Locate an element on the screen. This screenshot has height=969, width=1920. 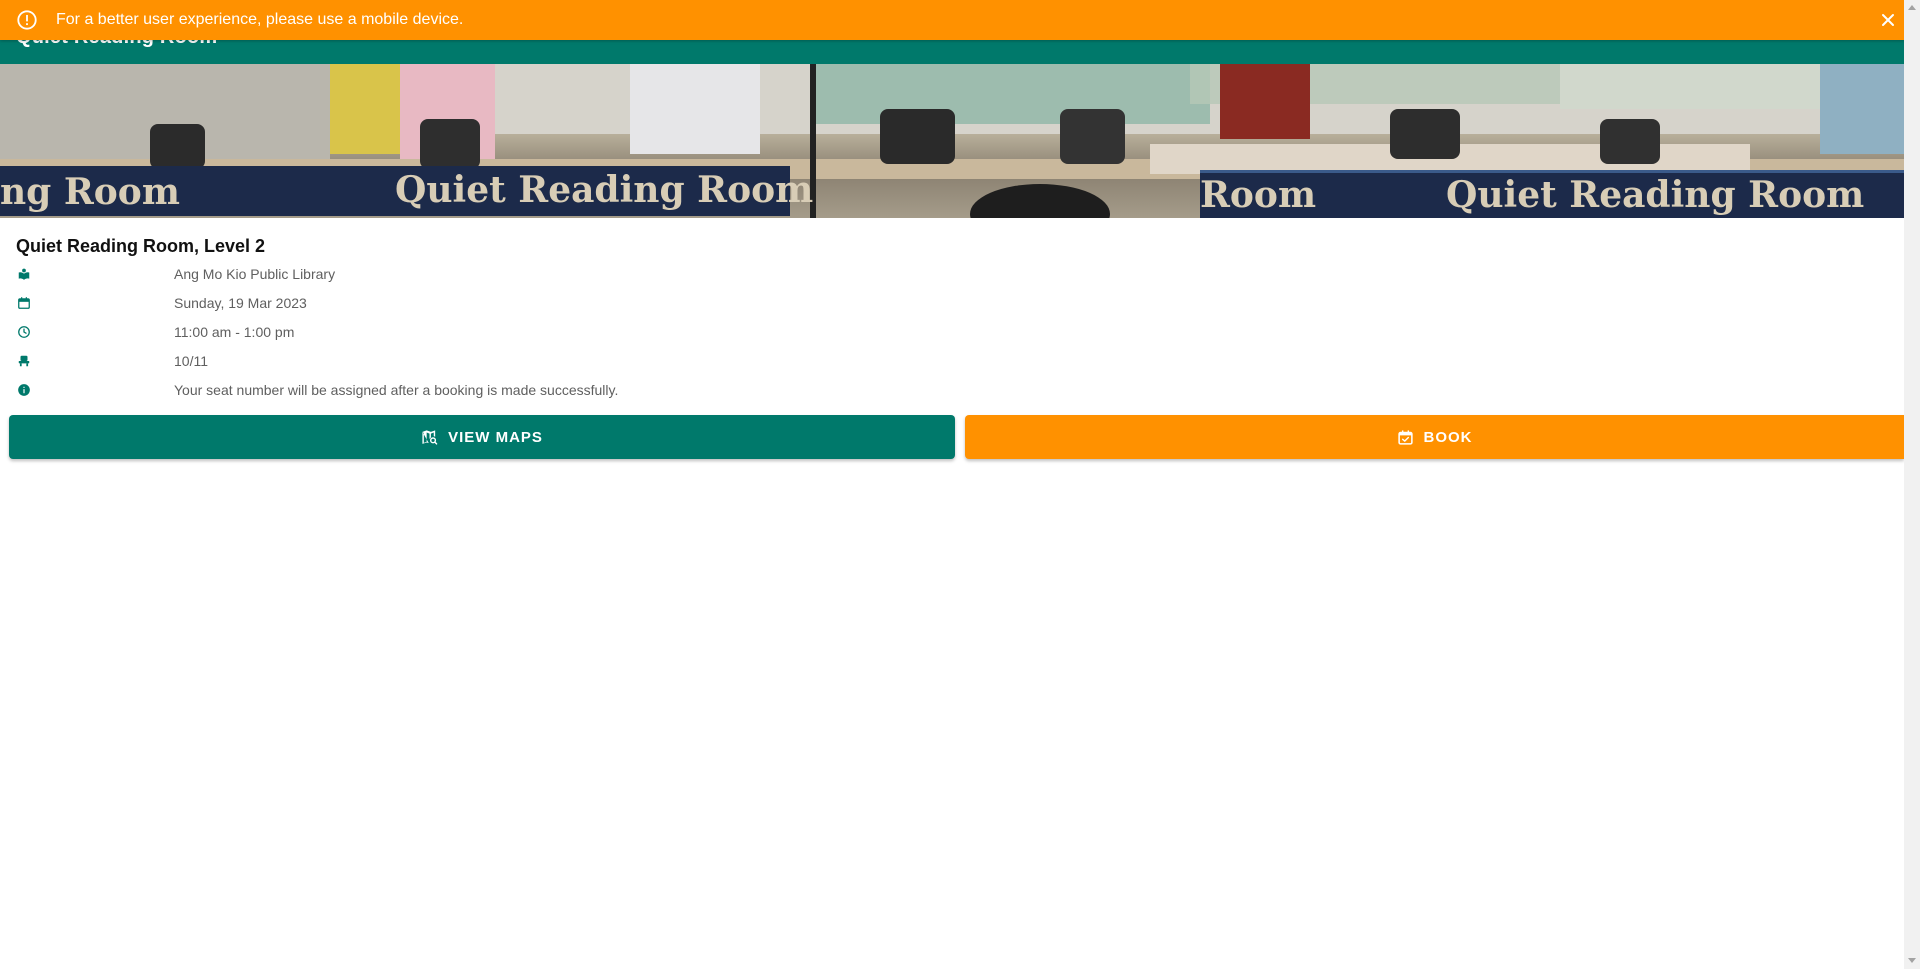
view-maps-button: VIEW MAPS is located at coordinates (482, 437).